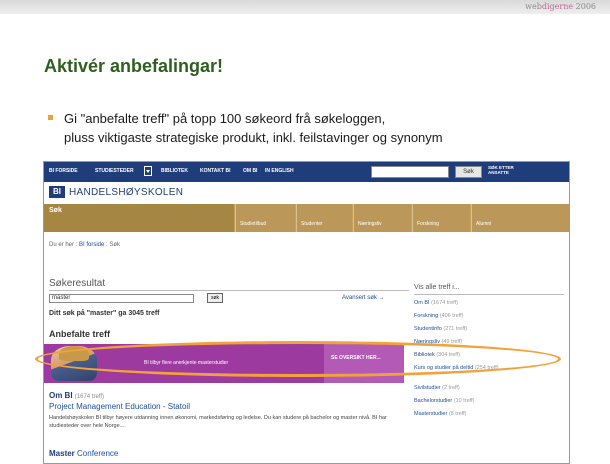 The image size is (610, 464). I want to click on tab-alumni: Alumni, so click(520, 218).